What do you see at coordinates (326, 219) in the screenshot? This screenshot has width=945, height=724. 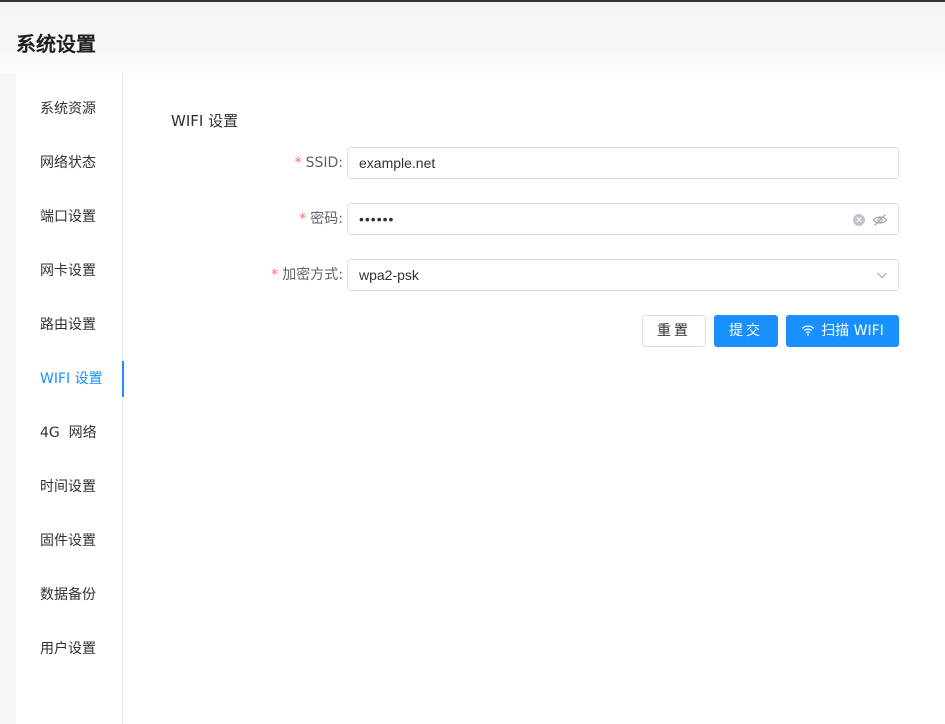 I see `password-label-text: 密码:` at bounding box center [326, 219].